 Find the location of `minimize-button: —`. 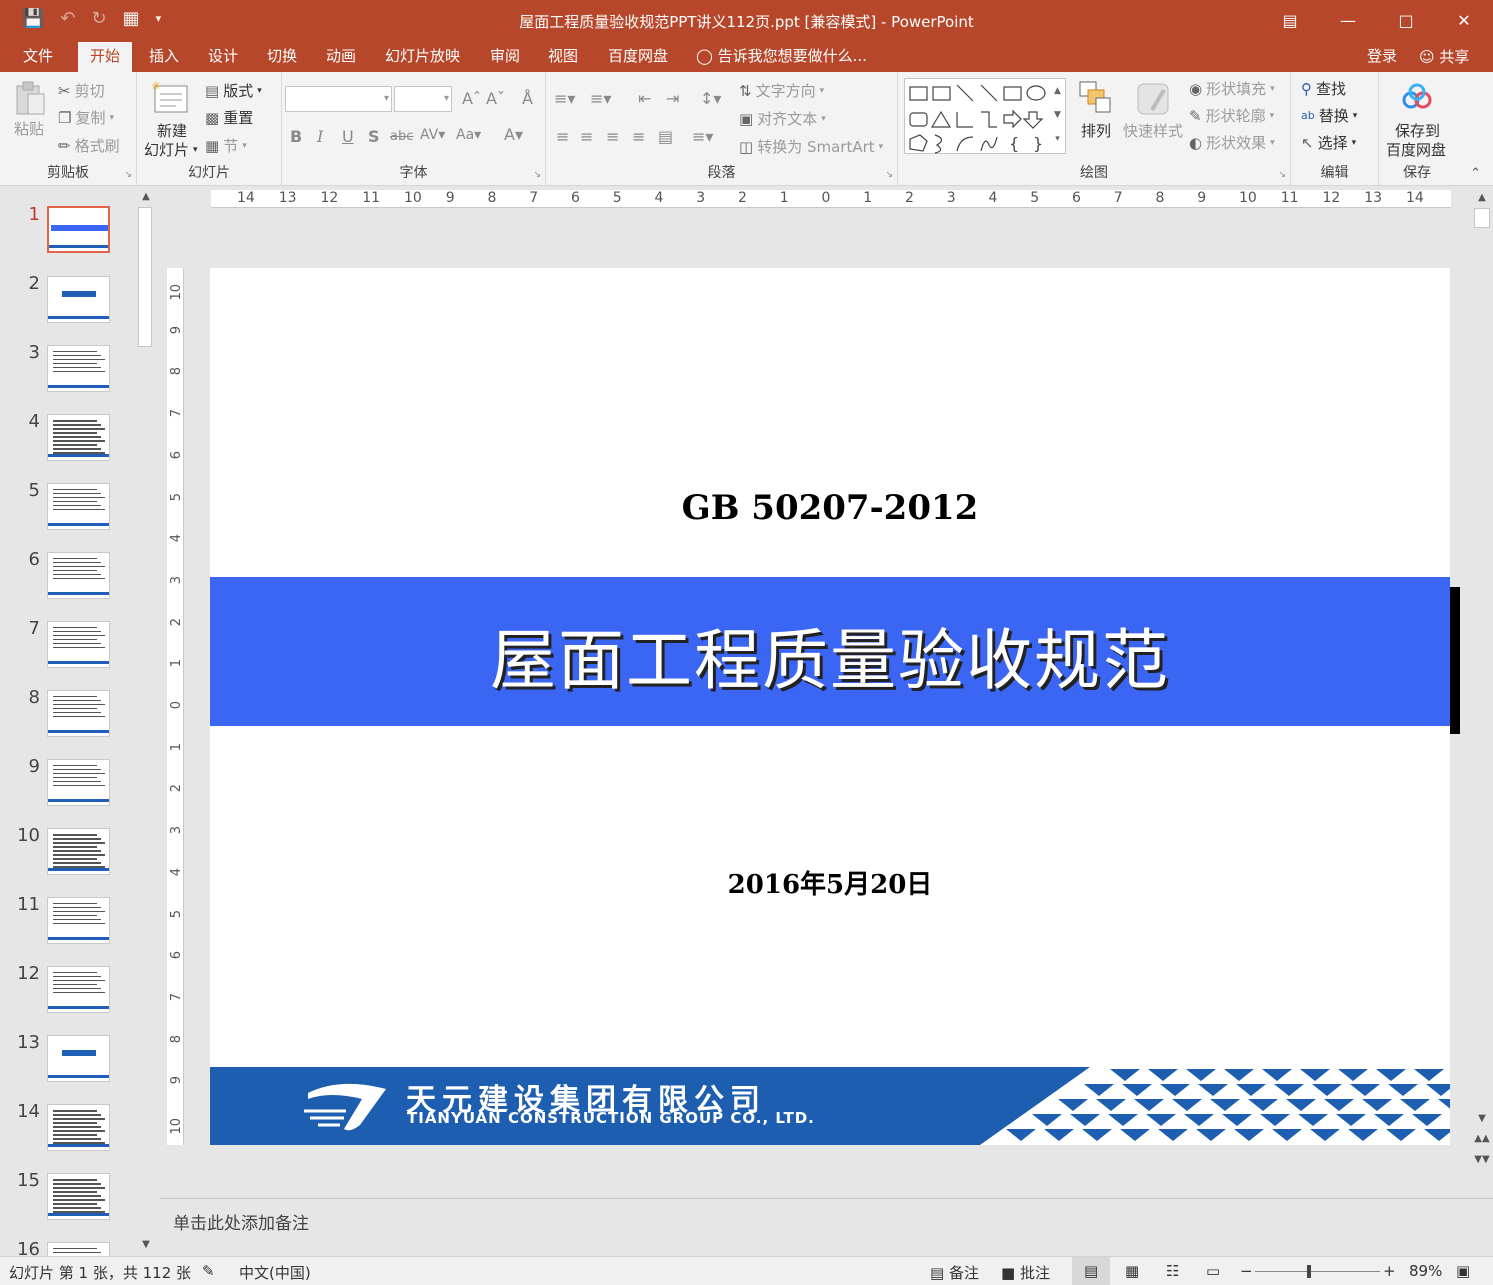

minimize-button: — is located at coordinates (1348, 20).